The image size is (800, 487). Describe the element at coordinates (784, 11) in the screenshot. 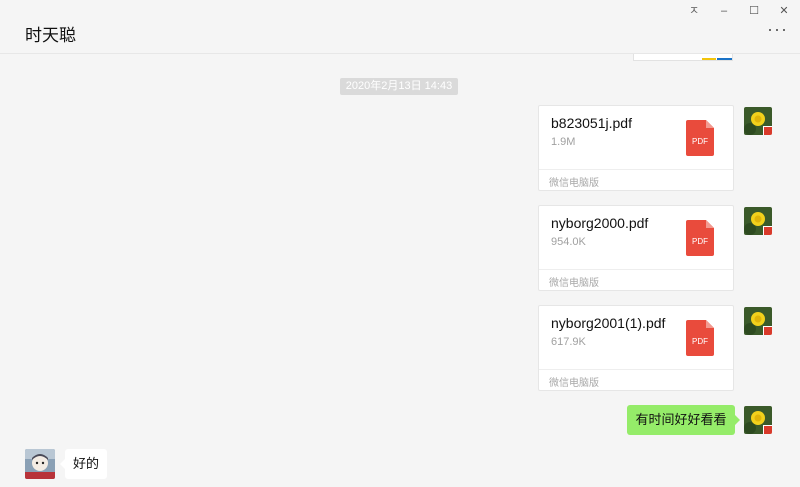

I see `close-button: ✕` at that location.